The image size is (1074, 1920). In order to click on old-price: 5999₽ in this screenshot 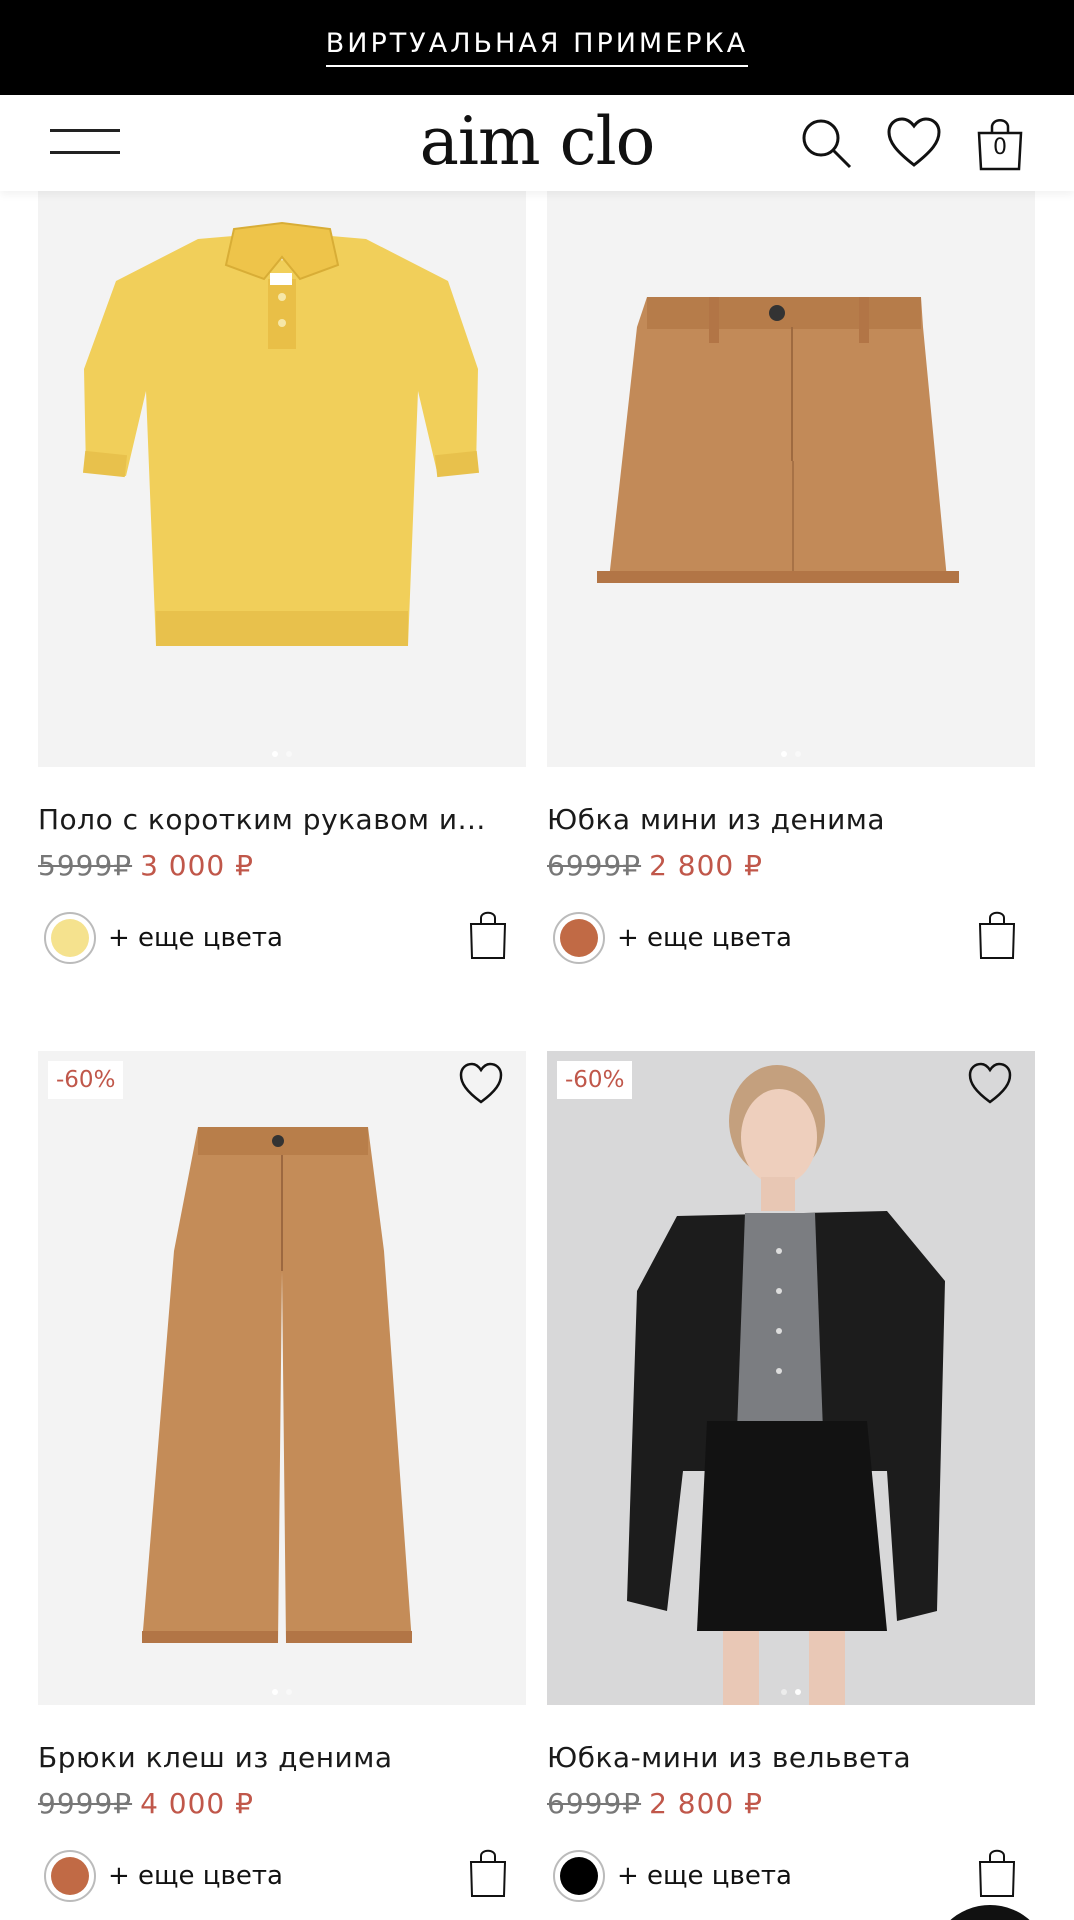, I will do `click(85, 865)`.